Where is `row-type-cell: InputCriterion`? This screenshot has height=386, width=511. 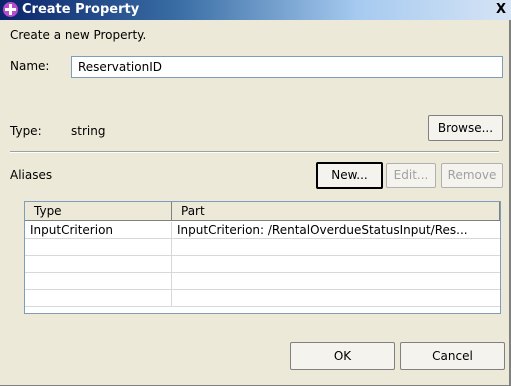 row-type-cell: InputCriterion is located at coordinates (98, 230).